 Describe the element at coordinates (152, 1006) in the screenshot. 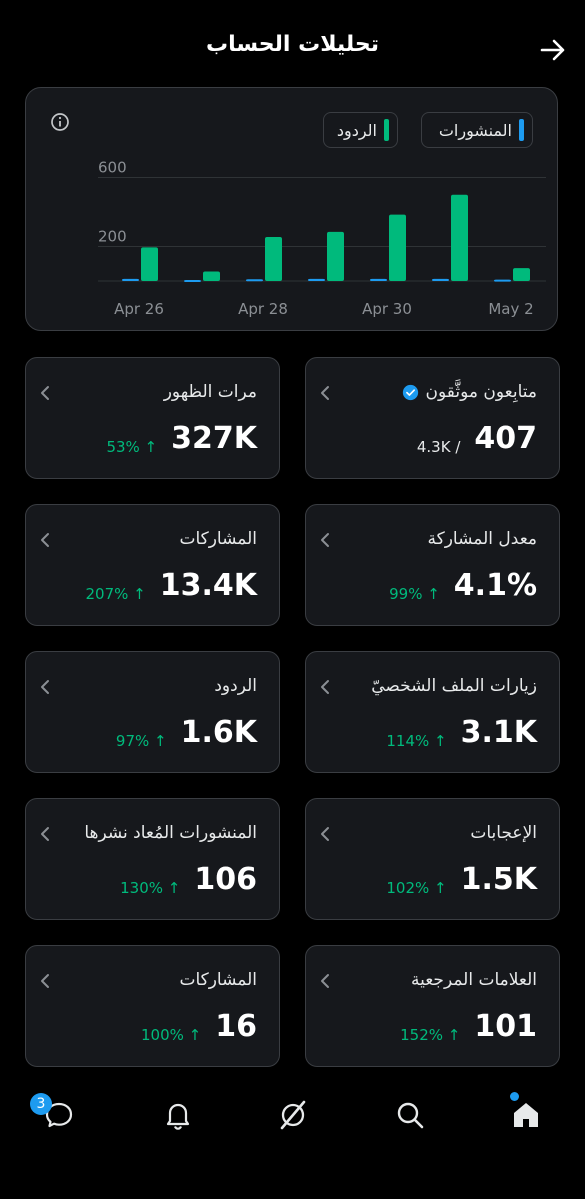

I see `metric-card: المشاركات 16 100% ↑` at that location.